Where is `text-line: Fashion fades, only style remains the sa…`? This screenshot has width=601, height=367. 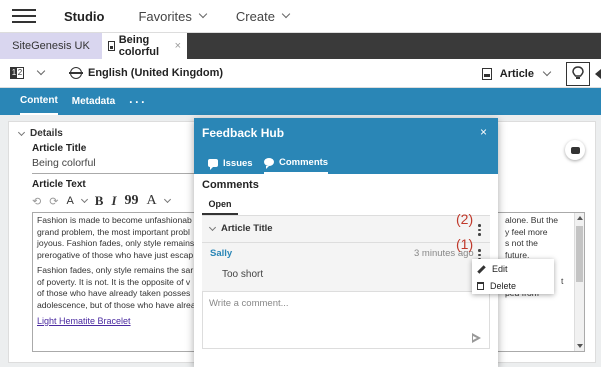 text-line: Fashion fades, only style remains the sa… is located at coordinates (115, 270).